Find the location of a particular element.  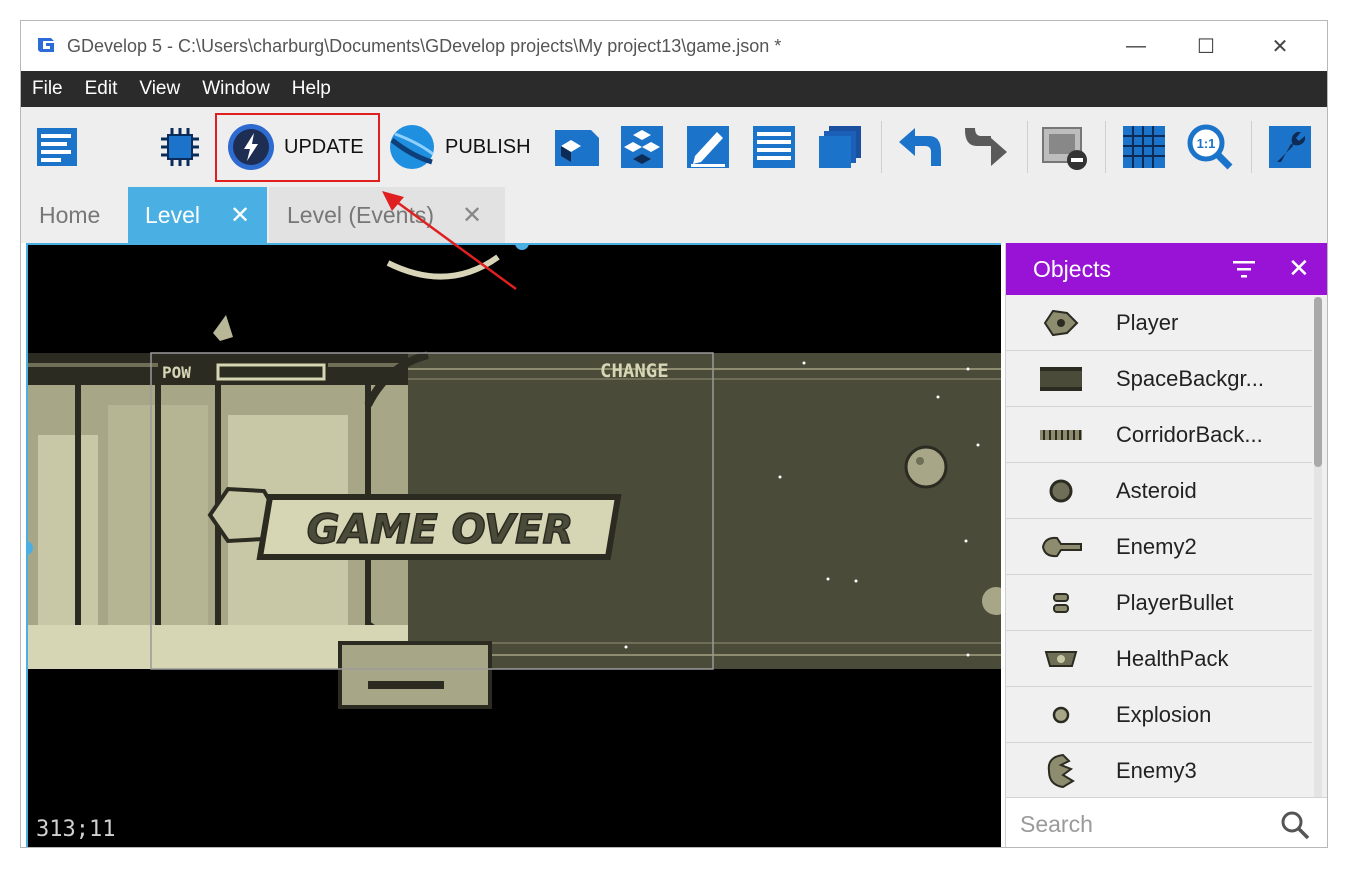

undo-icon is located at coordinates (920, 147).